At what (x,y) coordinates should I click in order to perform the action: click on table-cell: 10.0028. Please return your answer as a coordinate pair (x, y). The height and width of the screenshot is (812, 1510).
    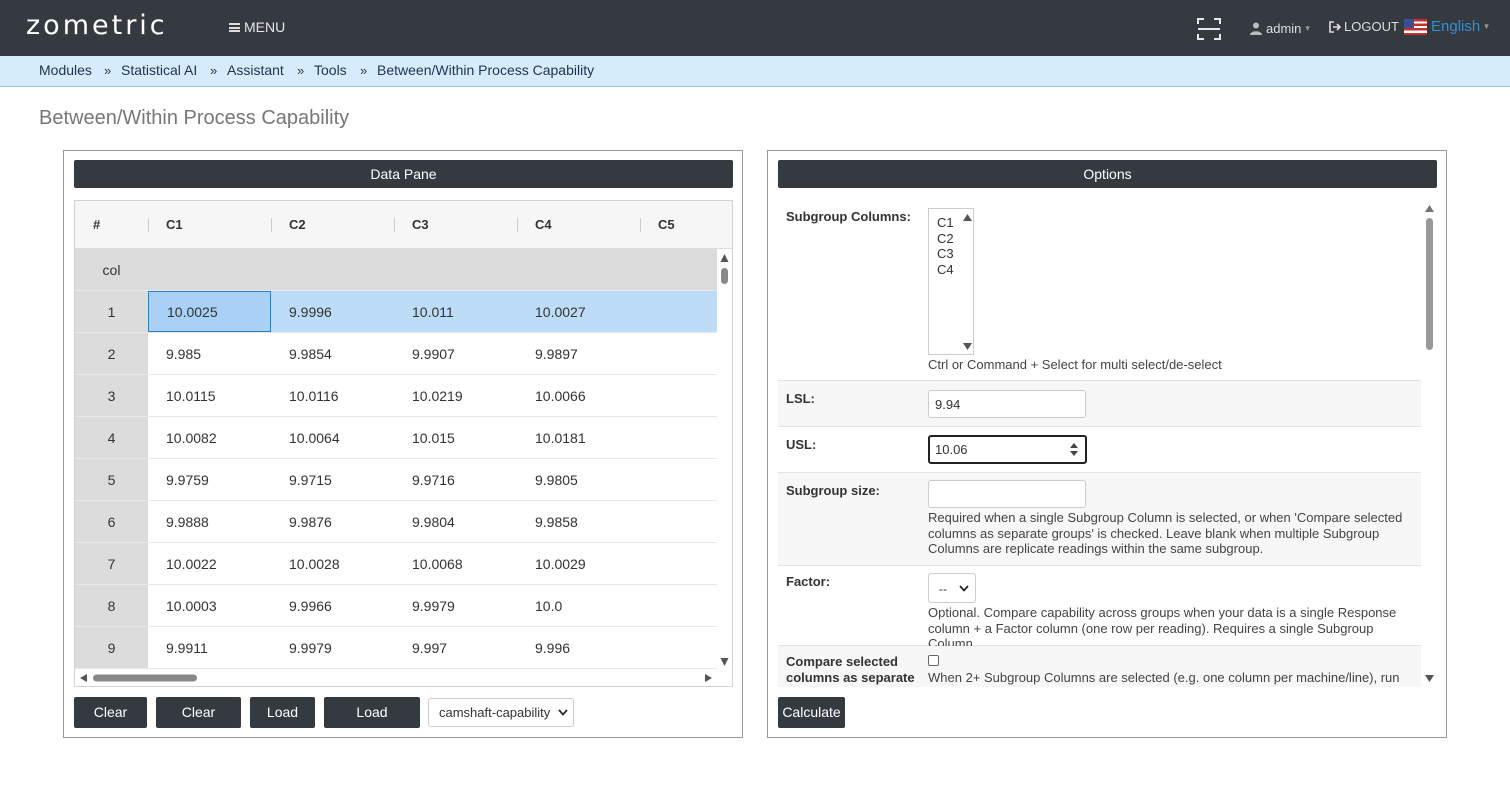
    Looking at the image, I should click on (332, 563).